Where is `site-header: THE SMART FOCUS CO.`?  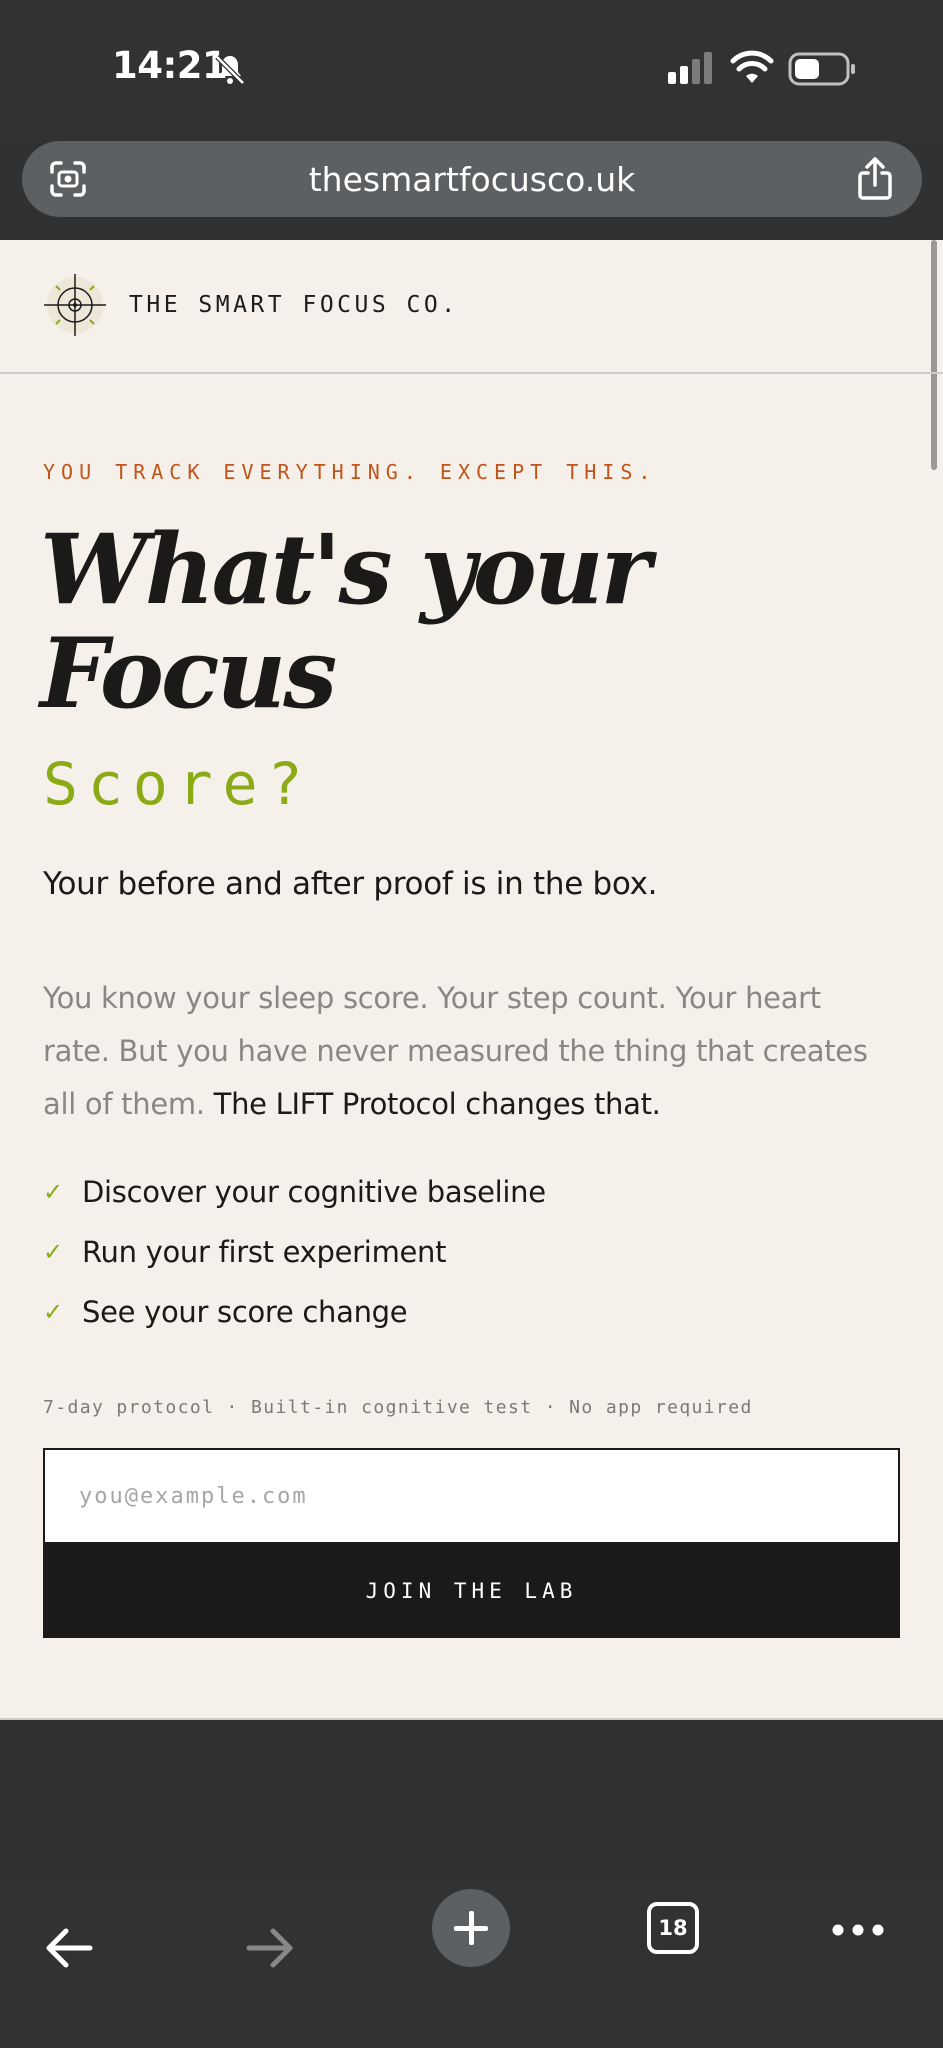 site-header: THE SMART FOCUS CO. is located at coordinates (471, 307).